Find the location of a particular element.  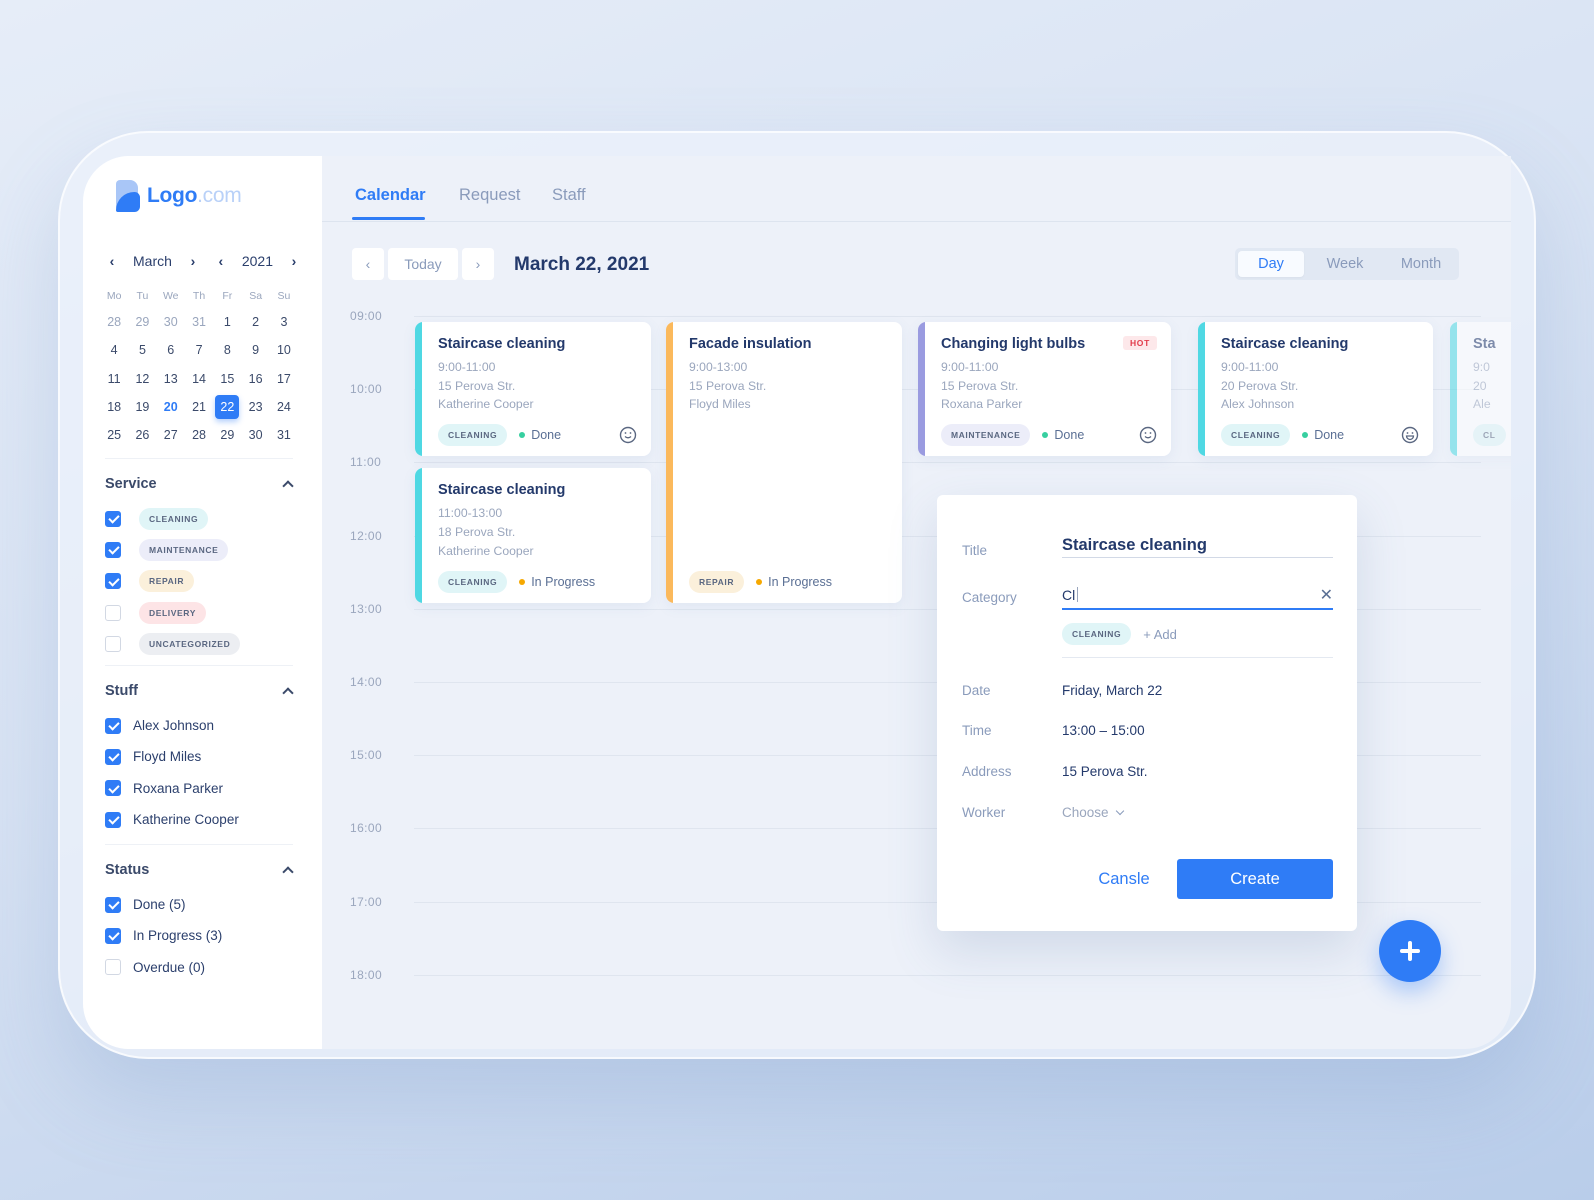

day-cell: 18 is located at coordinates (114, 407).